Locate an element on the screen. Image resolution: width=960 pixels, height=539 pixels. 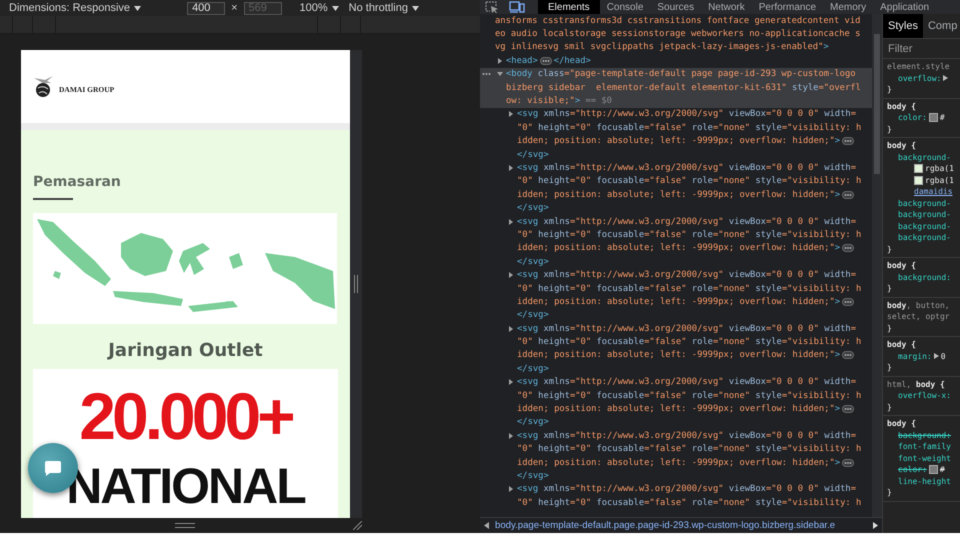
devtools-tab: Elements is located at coordinates (569, 7).